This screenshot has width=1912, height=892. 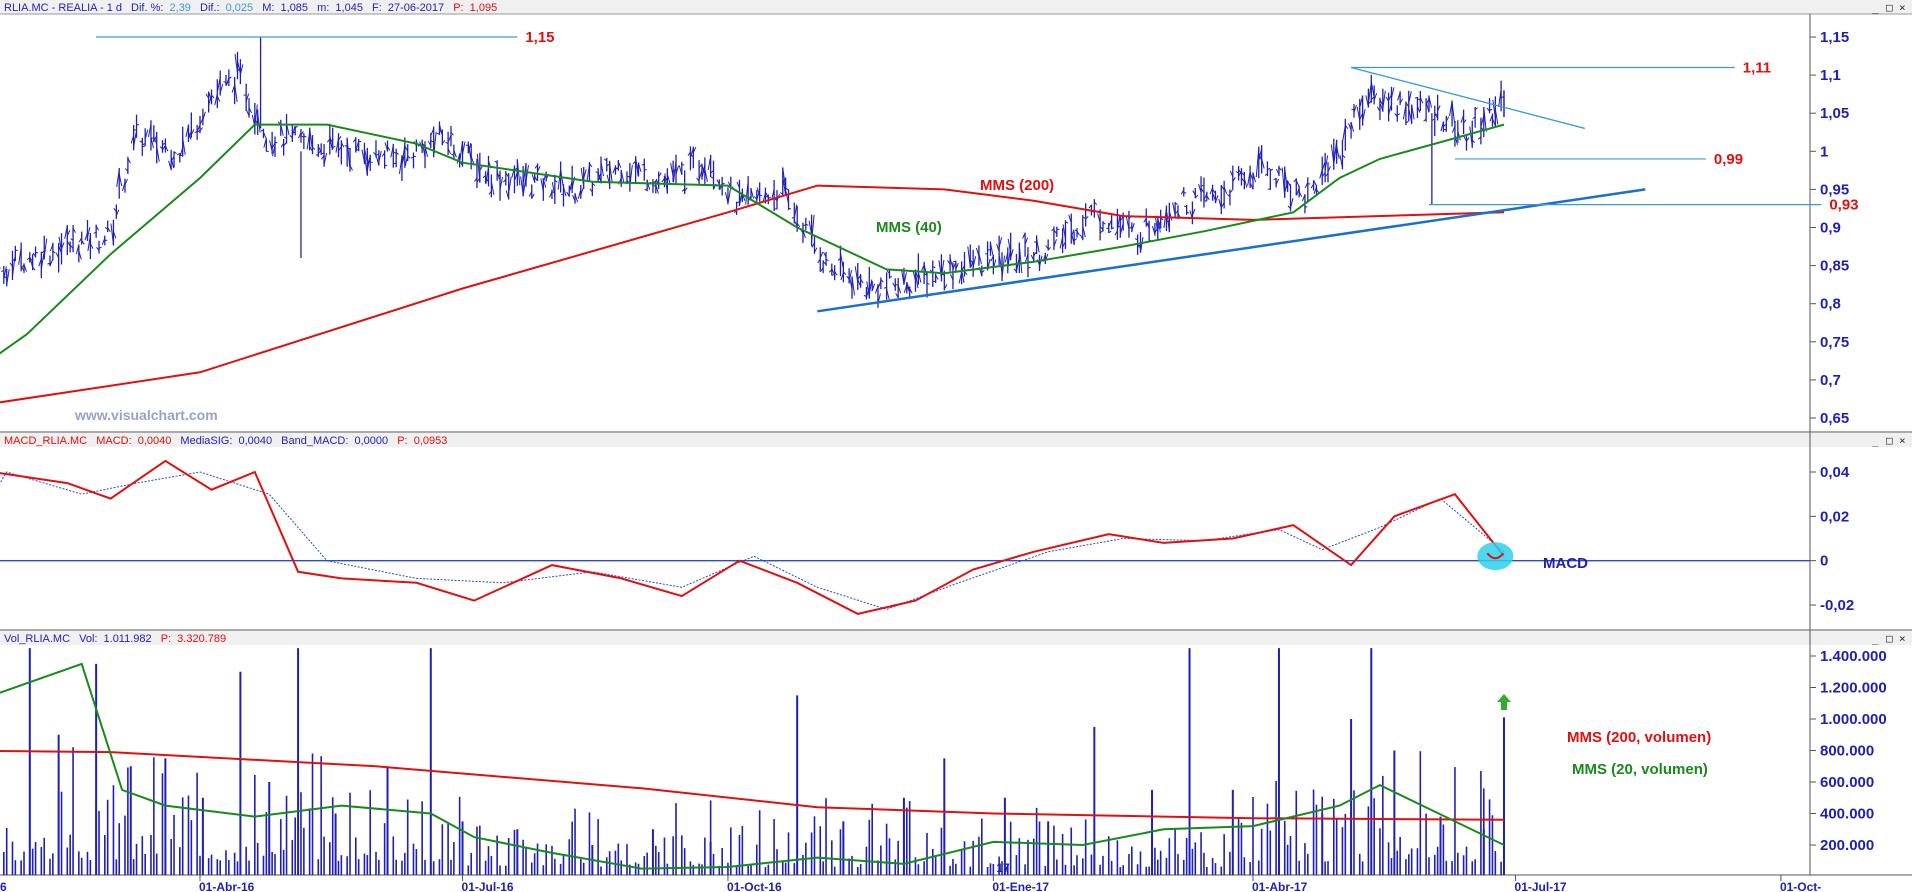 What do you see at coordinates (146, 415) in the screenshot?
I see `watermark: www.visualchart.com` at bounding box center [146, 415].